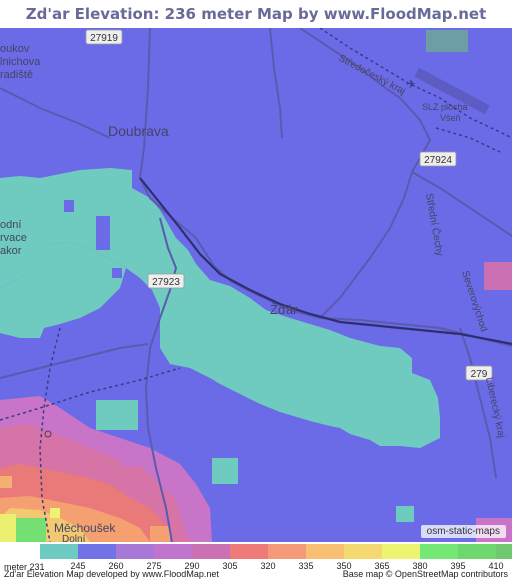  I want to click on road-badge-27924: 27924, so click(438, 159).